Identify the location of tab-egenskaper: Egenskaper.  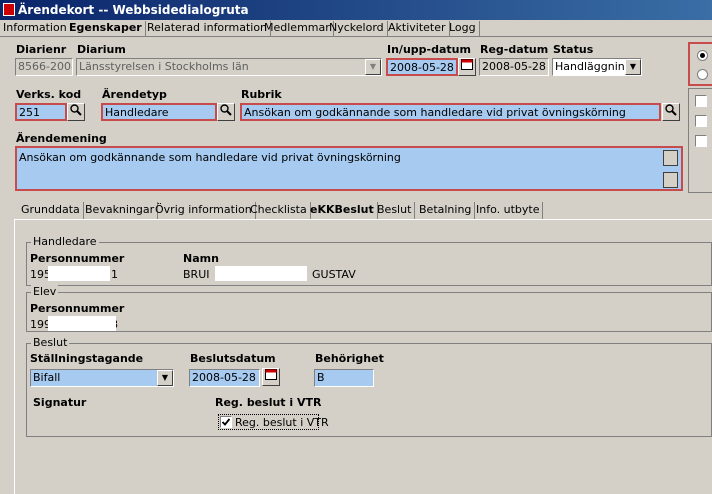
(106, 29).